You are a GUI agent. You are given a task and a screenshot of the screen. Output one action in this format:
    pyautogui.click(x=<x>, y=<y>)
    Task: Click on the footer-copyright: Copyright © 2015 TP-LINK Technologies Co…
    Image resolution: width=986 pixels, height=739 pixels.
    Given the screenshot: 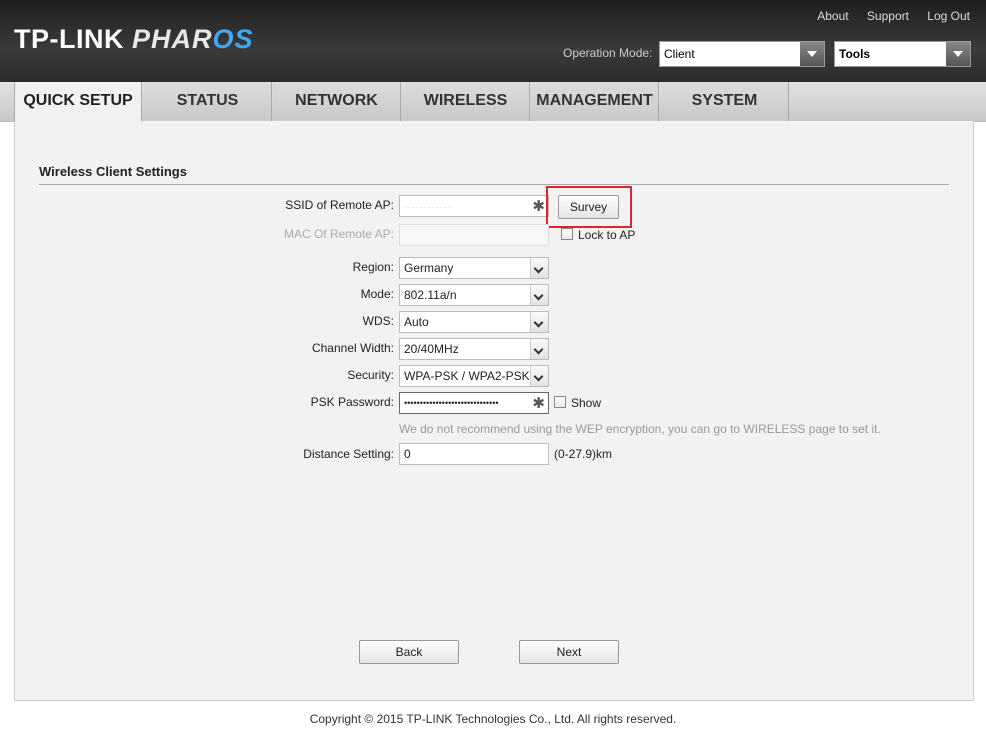 What is the action you would take?
    pyautogui.click(x=493, y=719)
    